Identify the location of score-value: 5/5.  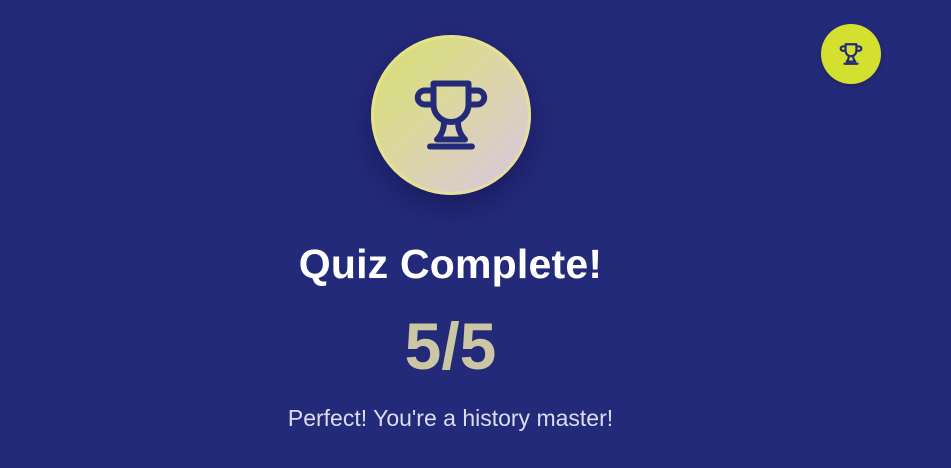
(450, 346).